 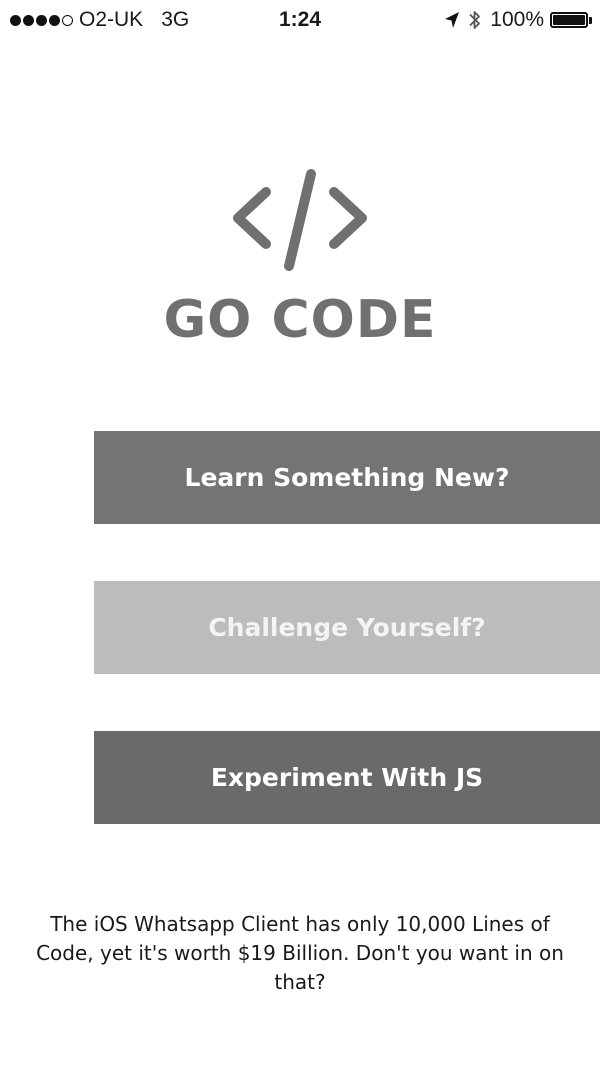 What do you see at coordinates (475, 20) in the screenshot?
I see `bluetooth-icon` at bounding box center [475, 20].